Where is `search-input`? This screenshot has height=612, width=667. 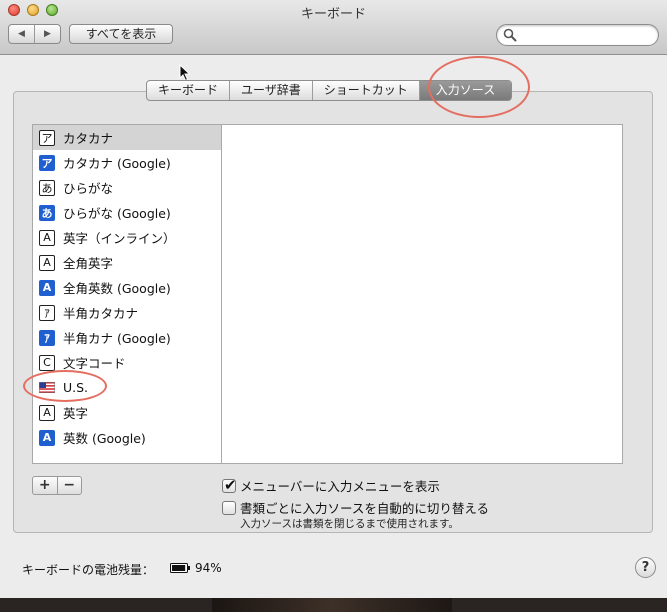 search-input is located at coordinates (577, 35).